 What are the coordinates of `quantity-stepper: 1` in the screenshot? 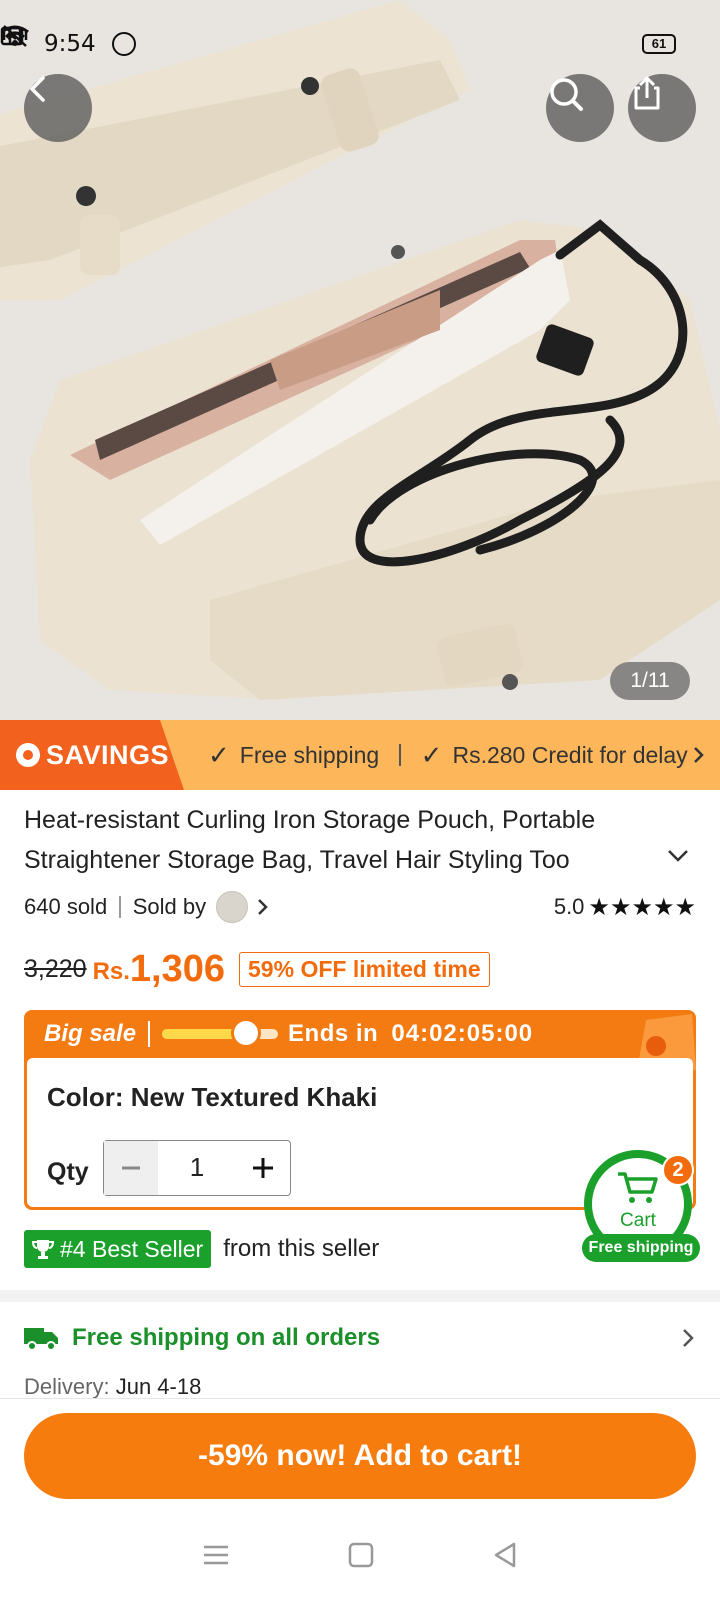 It's located at (197, 1168).